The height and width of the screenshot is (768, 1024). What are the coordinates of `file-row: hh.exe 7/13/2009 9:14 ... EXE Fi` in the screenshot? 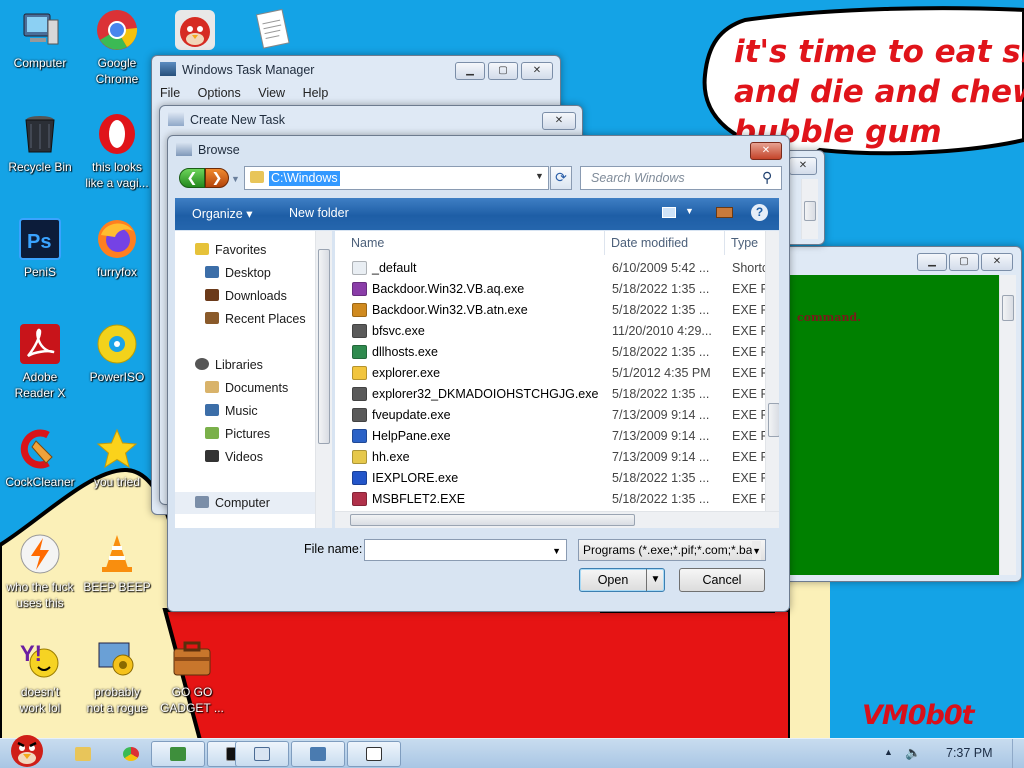 It's located at (553, 457).